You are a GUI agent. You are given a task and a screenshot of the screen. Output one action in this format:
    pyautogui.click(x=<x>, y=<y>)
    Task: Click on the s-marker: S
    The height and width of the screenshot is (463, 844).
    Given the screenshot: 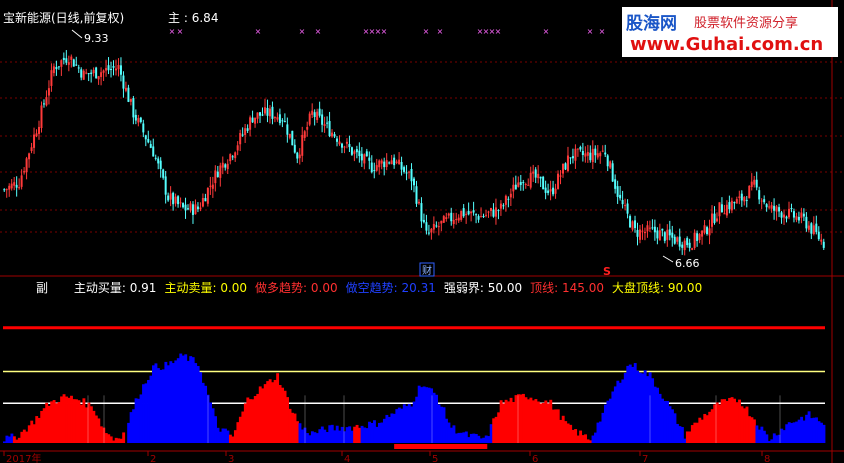 What is the action you would take?
    pyautogui.click(x=607, y=271)
    